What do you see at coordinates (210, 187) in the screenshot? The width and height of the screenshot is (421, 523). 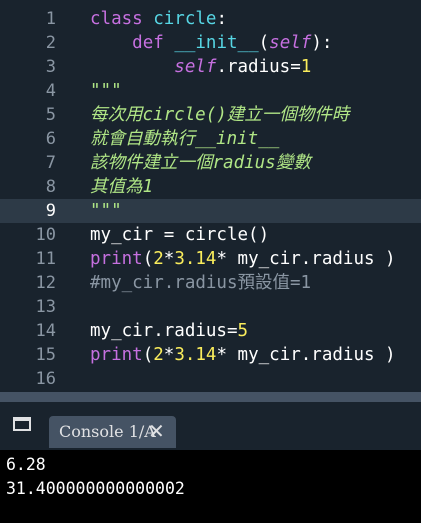 I see `code-line: 8 其值為1` at bounding box center [210, 187].